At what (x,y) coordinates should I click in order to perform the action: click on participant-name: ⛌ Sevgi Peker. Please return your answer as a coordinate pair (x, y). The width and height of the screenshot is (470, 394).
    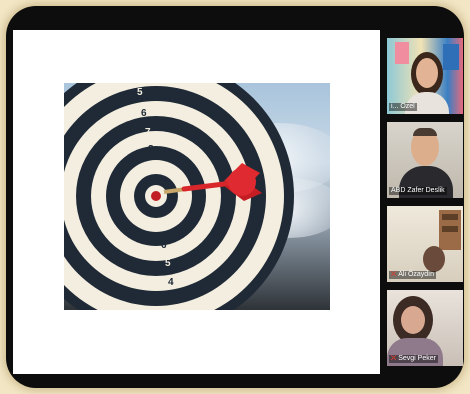
    Looking at the image, I should click on (413, 359).